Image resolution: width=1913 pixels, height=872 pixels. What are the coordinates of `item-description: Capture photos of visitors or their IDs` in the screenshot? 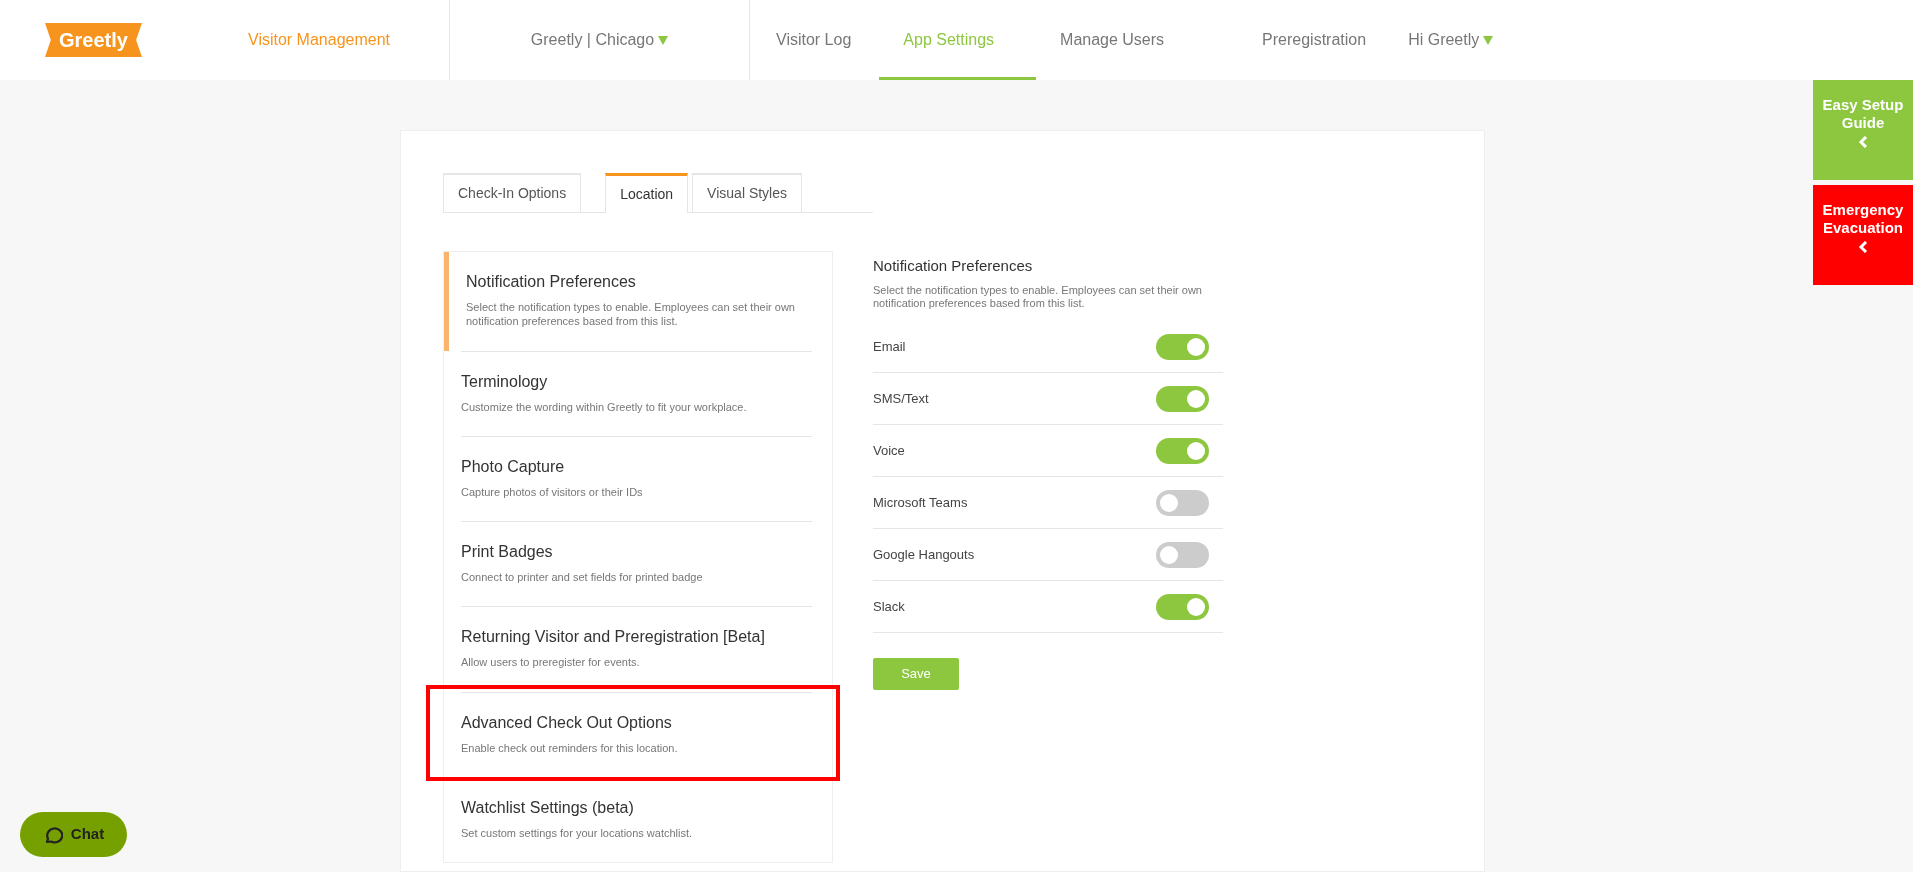 It's located at (552, 492).